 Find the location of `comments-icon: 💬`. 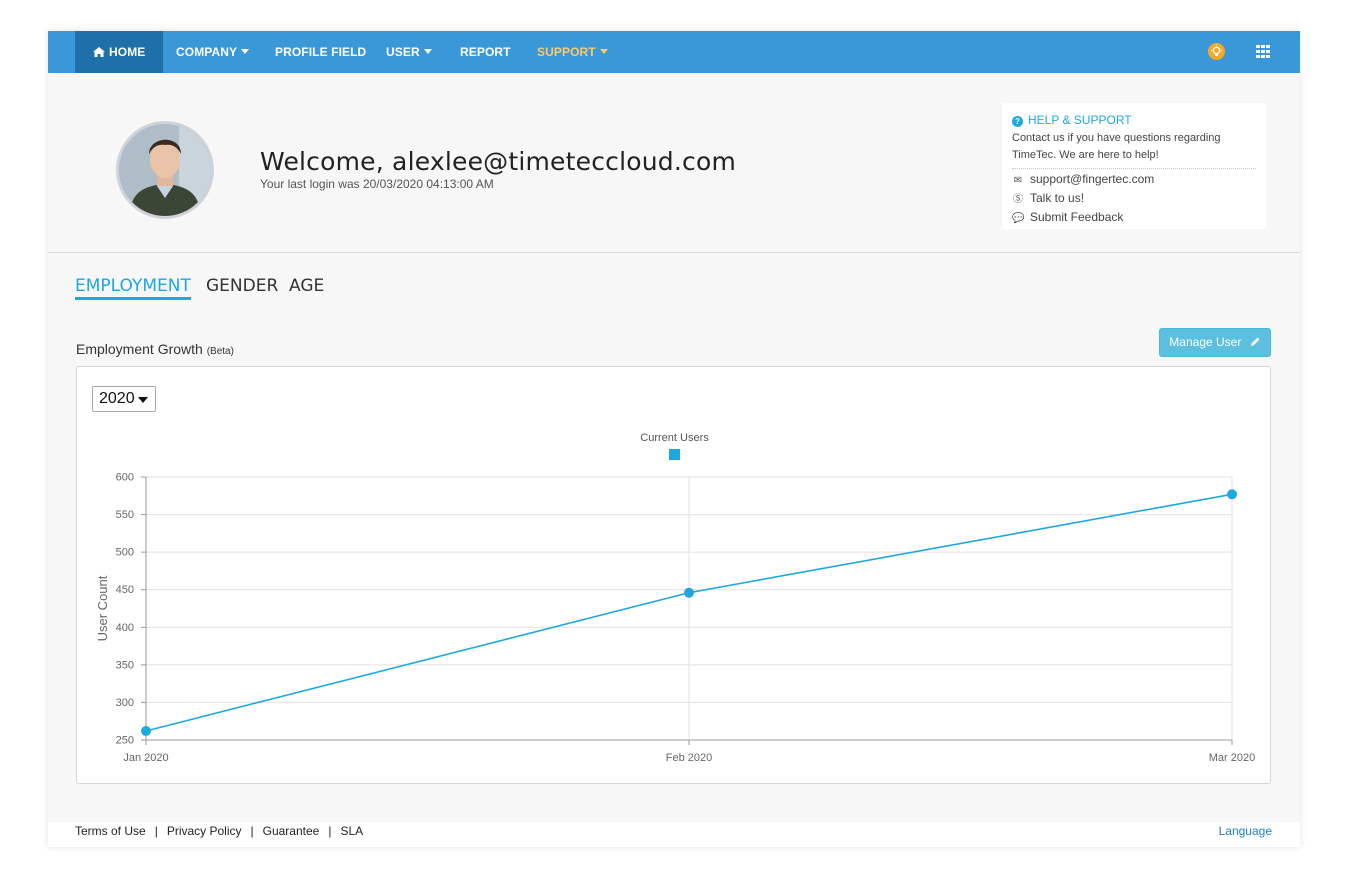

comments-icon: 💬 is located at coordinates (1018, 218).